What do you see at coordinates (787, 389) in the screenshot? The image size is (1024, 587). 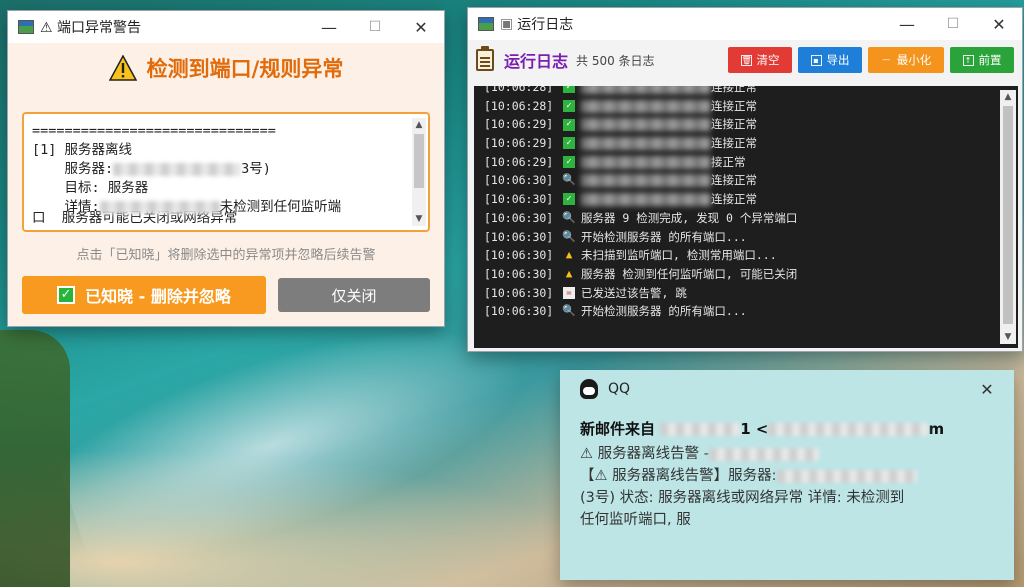 I see `qq-header: QQ ✕` at bounding box center [787, 389].